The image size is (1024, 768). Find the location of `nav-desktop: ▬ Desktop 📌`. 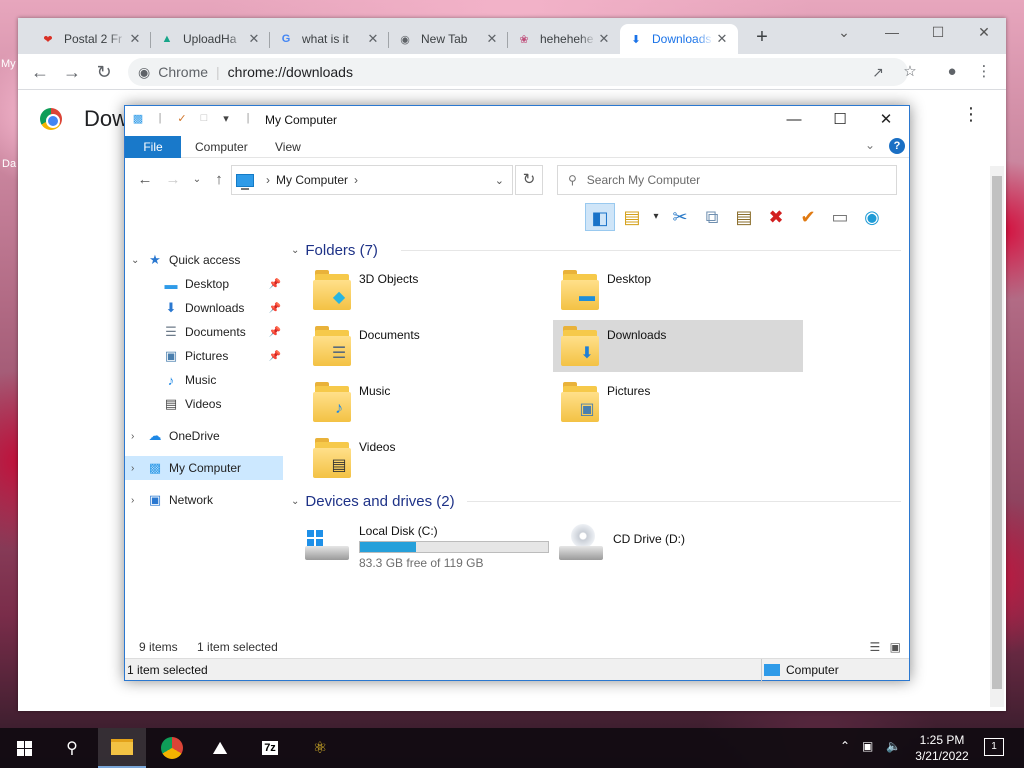

nav-desktop: ▬ Desktop 📌 is located at coordinates (204, 284).